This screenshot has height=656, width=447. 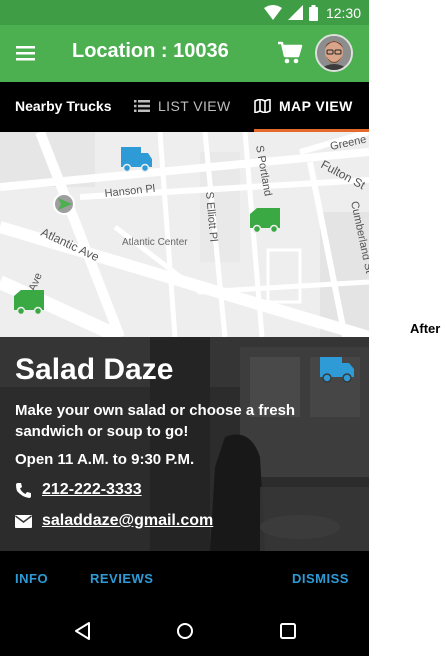 I want to click on email-link: saladdaze@gmail.com, so click(x=114, y=521).